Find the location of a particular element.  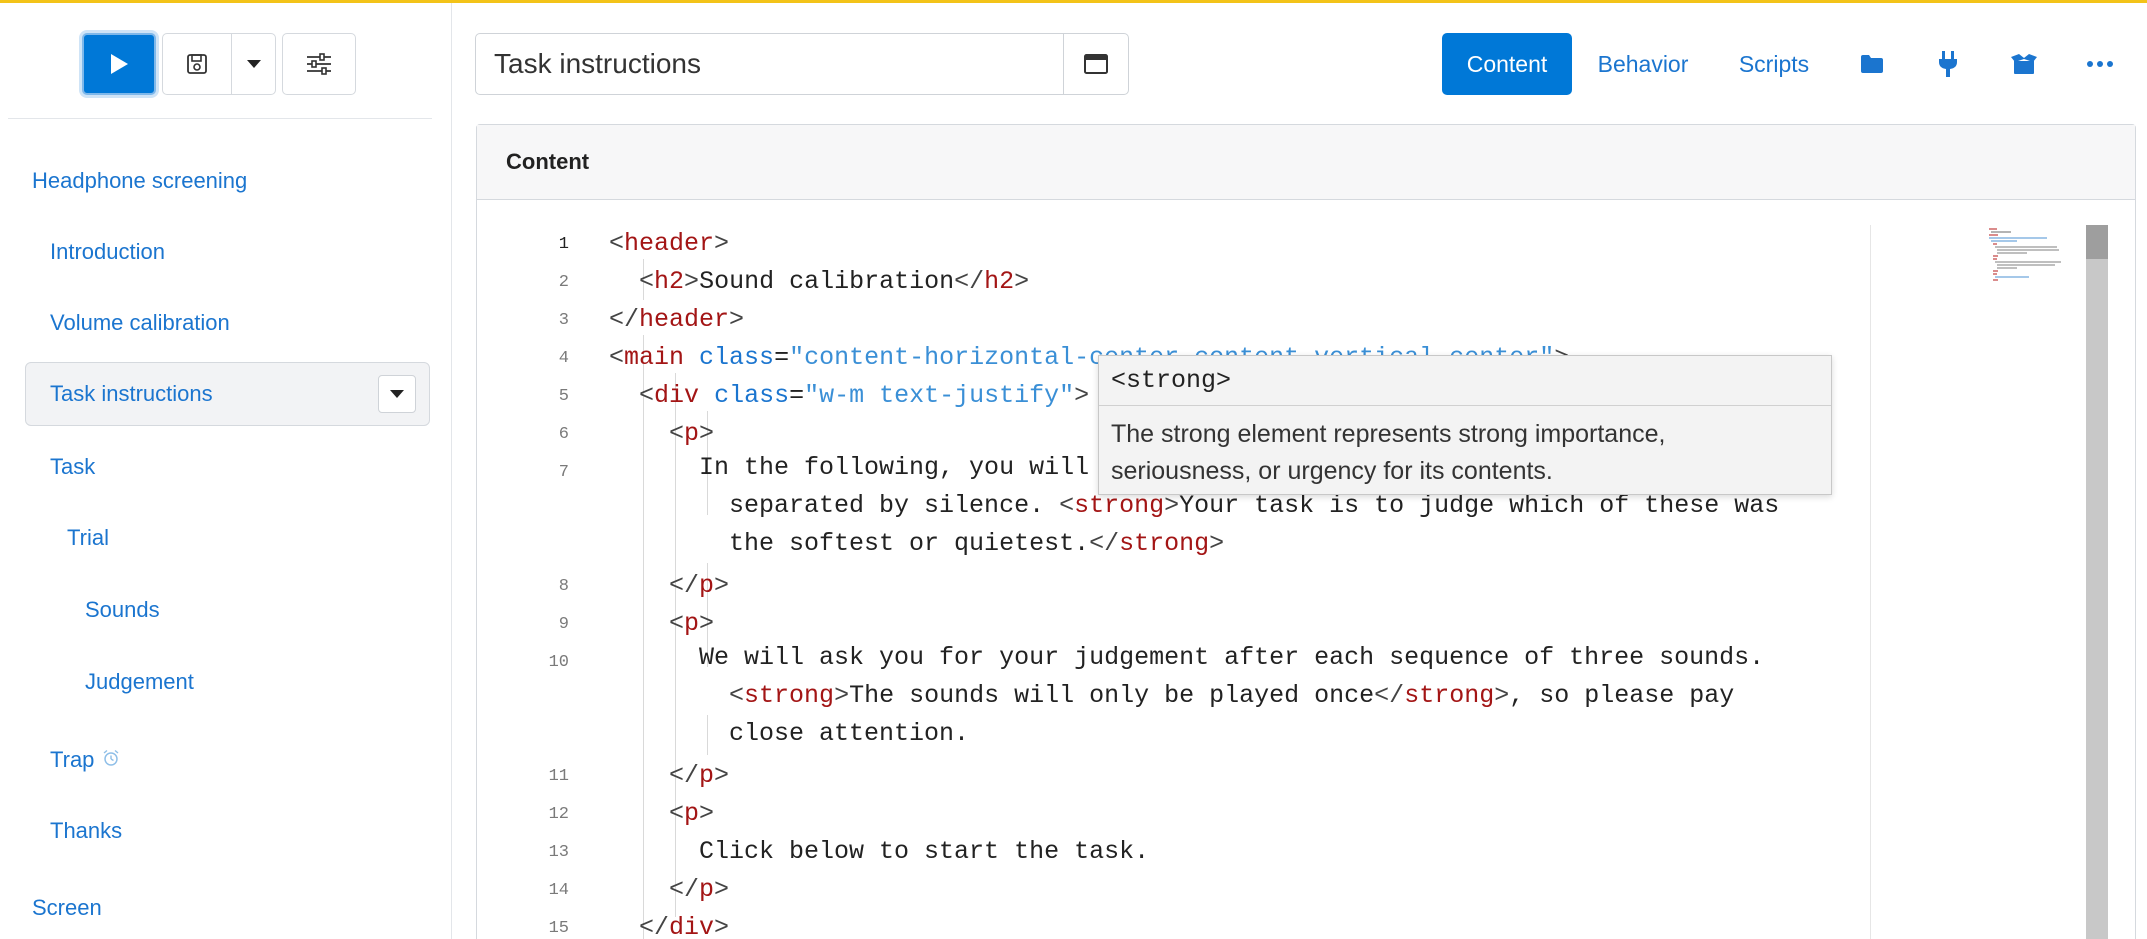

code-text: <h2>Sound calibration</h2> is located at coordinates (834, 281).